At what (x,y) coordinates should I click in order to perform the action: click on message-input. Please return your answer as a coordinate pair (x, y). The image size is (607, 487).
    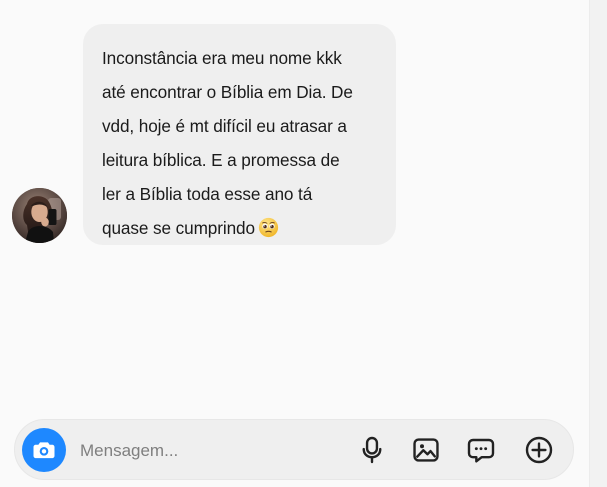
    Looking at the image, I should click on (195, 451).